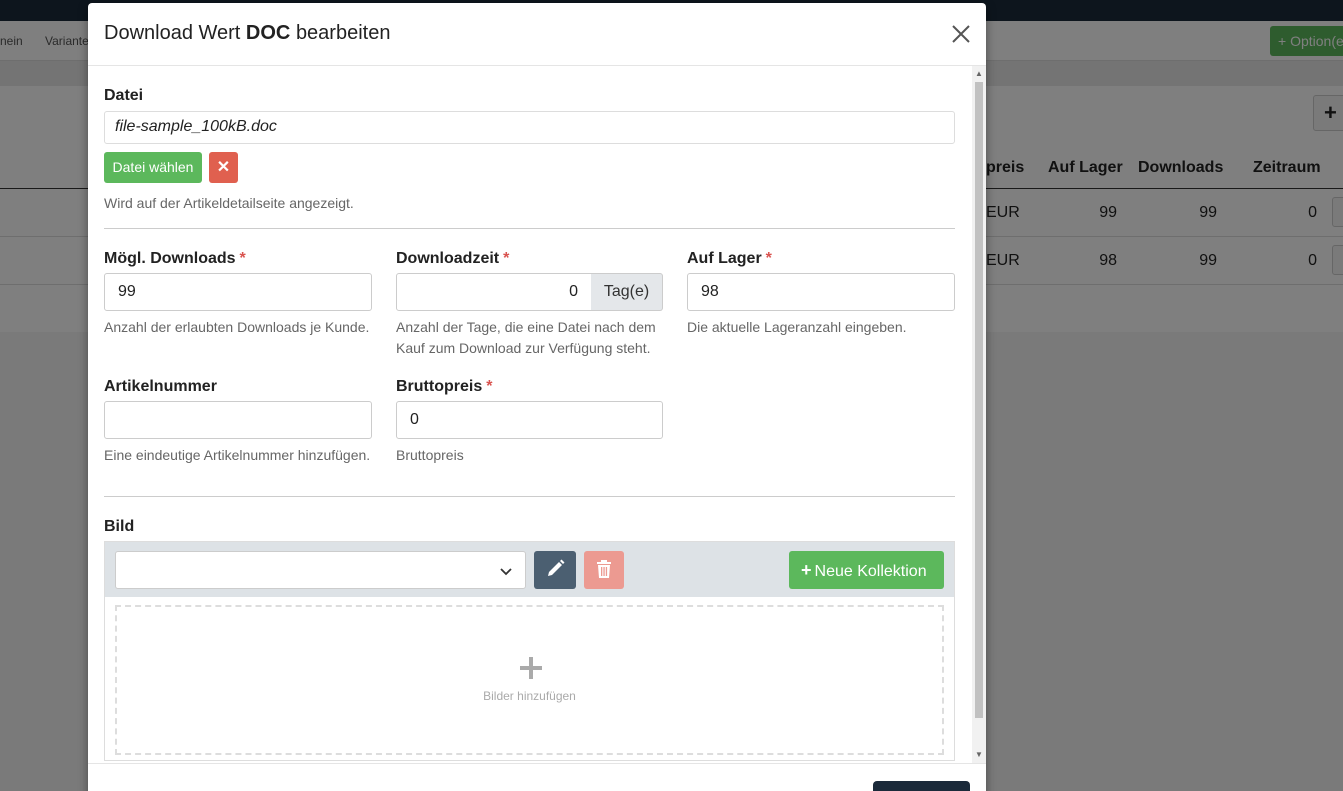 The height and width of the screenshot is (791, 1343). I want to click on downloadzeit-label: Downloadzeit *, so click(452, 259).